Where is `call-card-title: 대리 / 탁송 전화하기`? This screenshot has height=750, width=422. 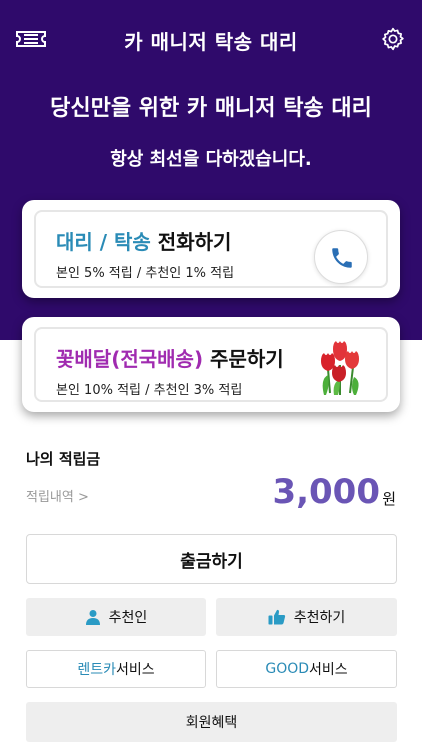
call-card-title: 대리 / 탁송 전화하기 is located at coordinates (143, 240).